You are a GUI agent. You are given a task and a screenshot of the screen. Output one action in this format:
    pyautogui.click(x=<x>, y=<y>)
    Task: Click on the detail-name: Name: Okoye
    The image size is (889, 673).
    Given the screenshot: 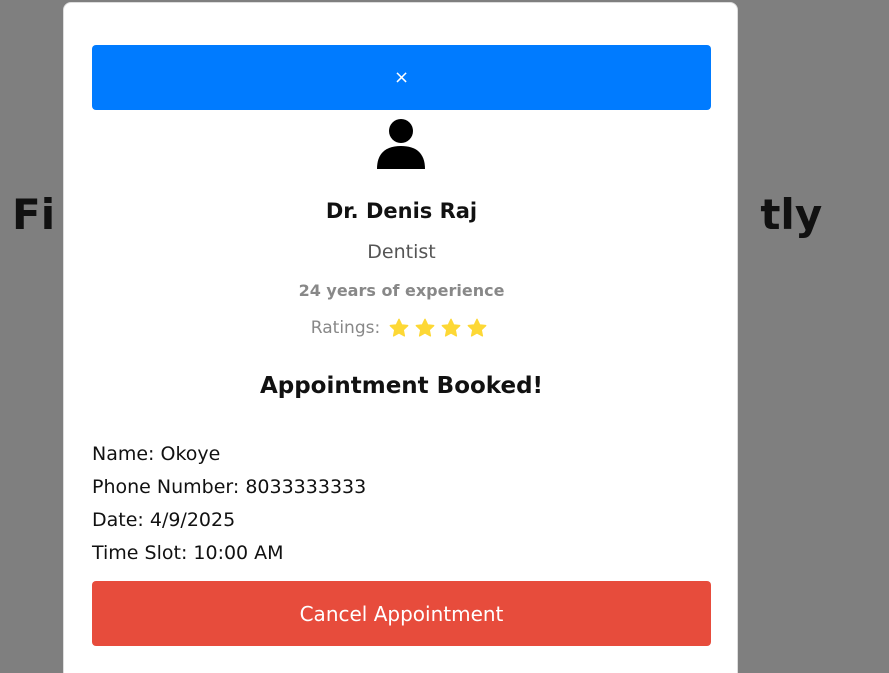 What is the action you would take?
    pyautogui.click(x=156, y=454)
    